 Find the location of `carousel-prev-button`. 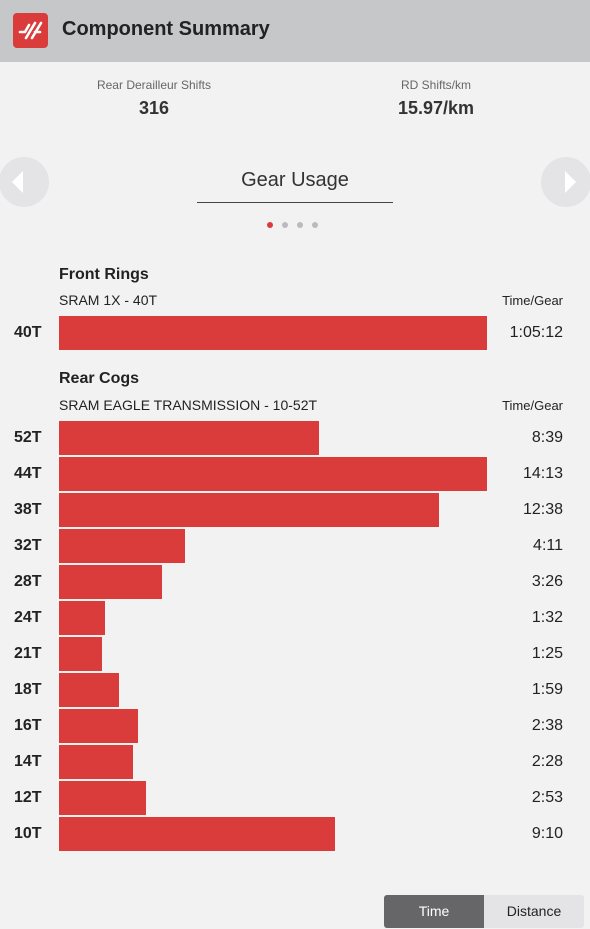

carousel-prev-button is located at coordinates (24, 182).